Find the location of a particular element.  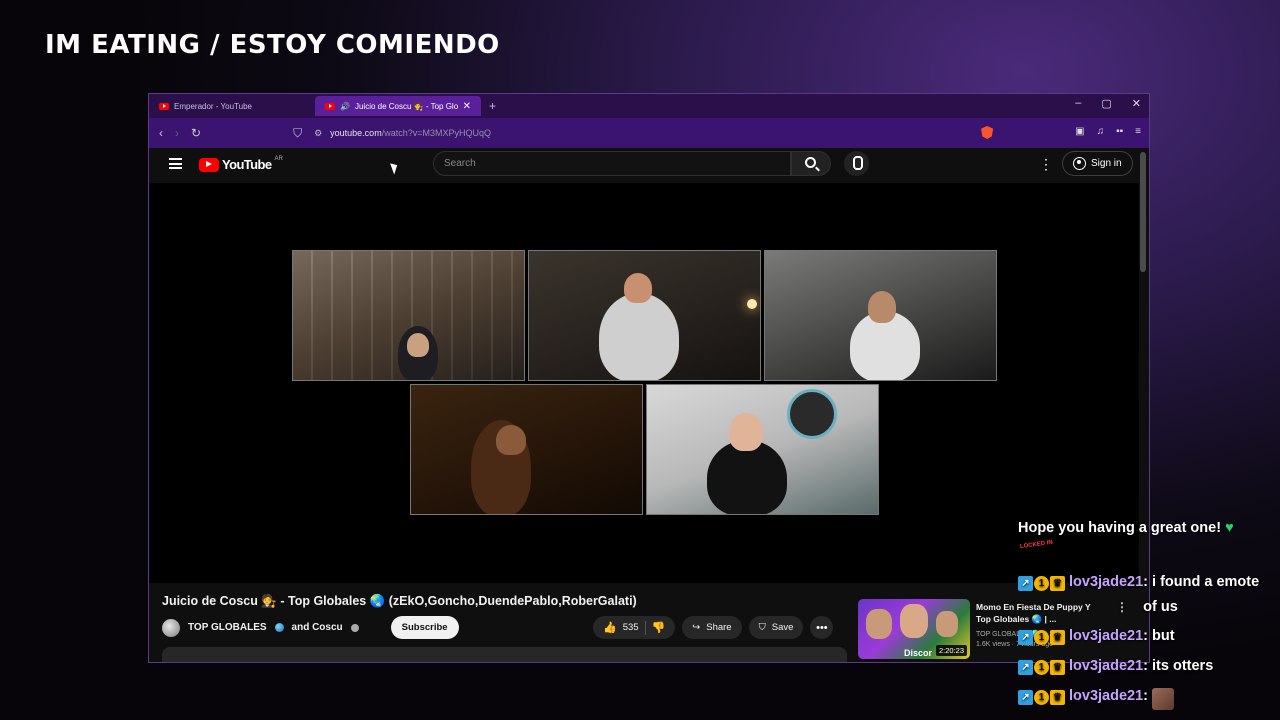

otter-emote-icon is located at coordinates (1163, 699).